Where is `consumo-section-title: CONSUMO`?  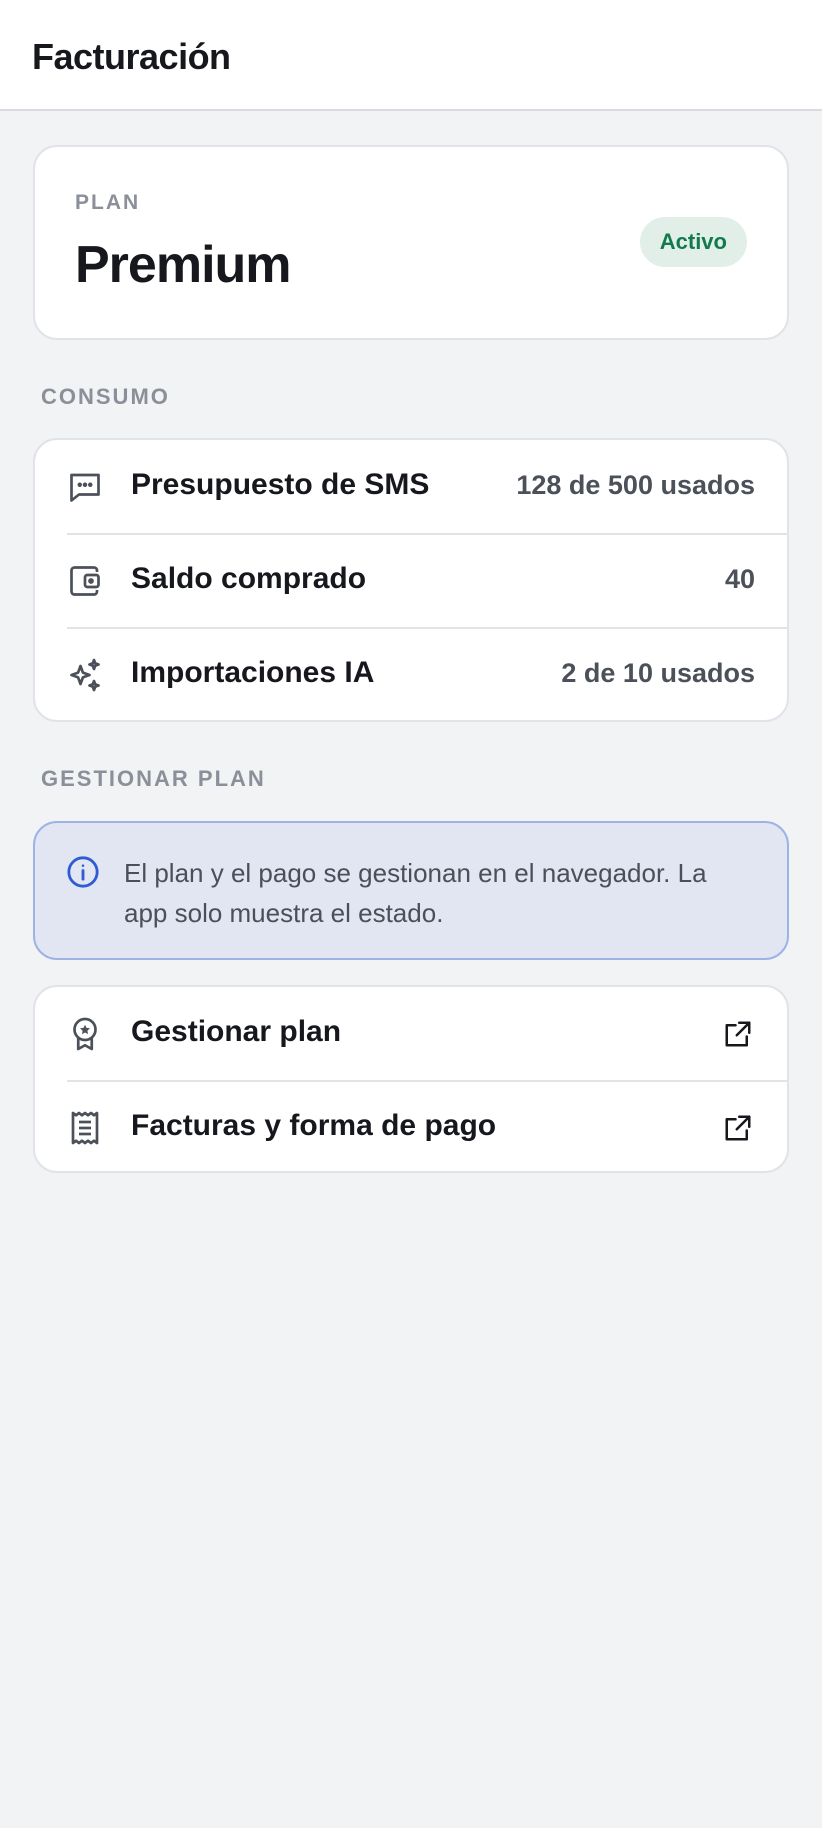
consumo-section-title: CONSUMO is located at coordinates (105, 396).